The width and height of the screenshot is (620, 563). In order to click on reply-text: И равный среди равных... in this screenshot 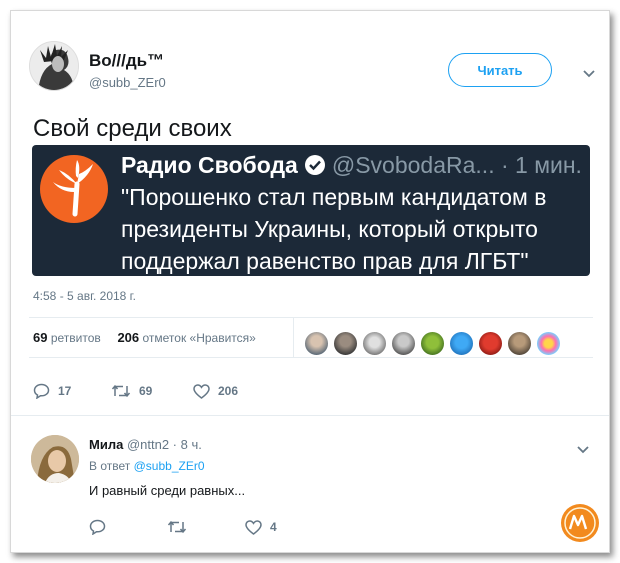, I will do `click(167, 490)`.